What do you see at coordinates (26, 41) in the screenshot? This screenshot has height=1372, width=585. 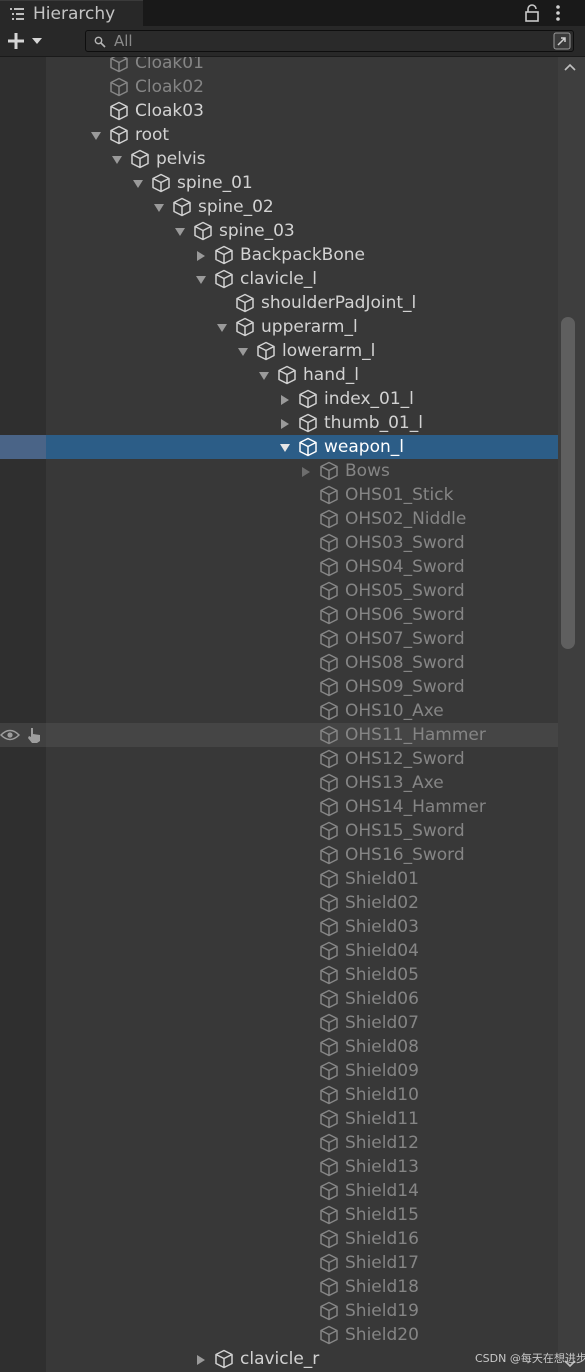 I see `add-dropdown-button` at bounding box center [26, 41].